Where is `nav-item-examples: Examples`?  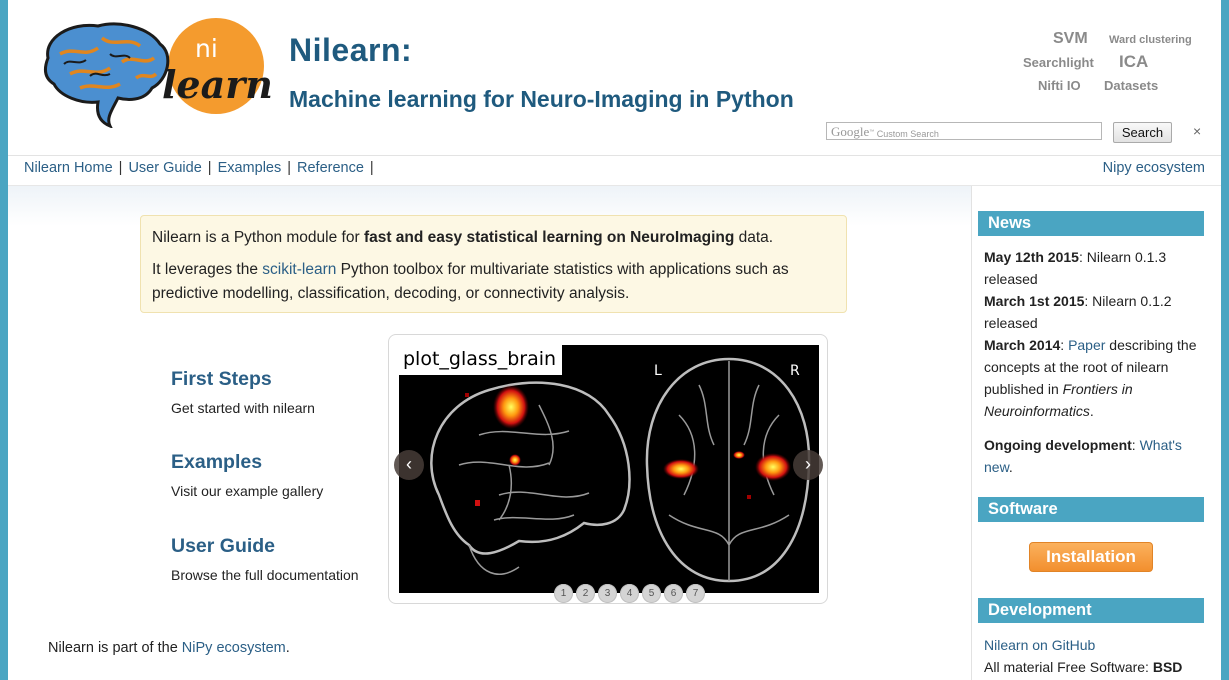 nav-item-examples: Examples is located at coordinates (250, 168).